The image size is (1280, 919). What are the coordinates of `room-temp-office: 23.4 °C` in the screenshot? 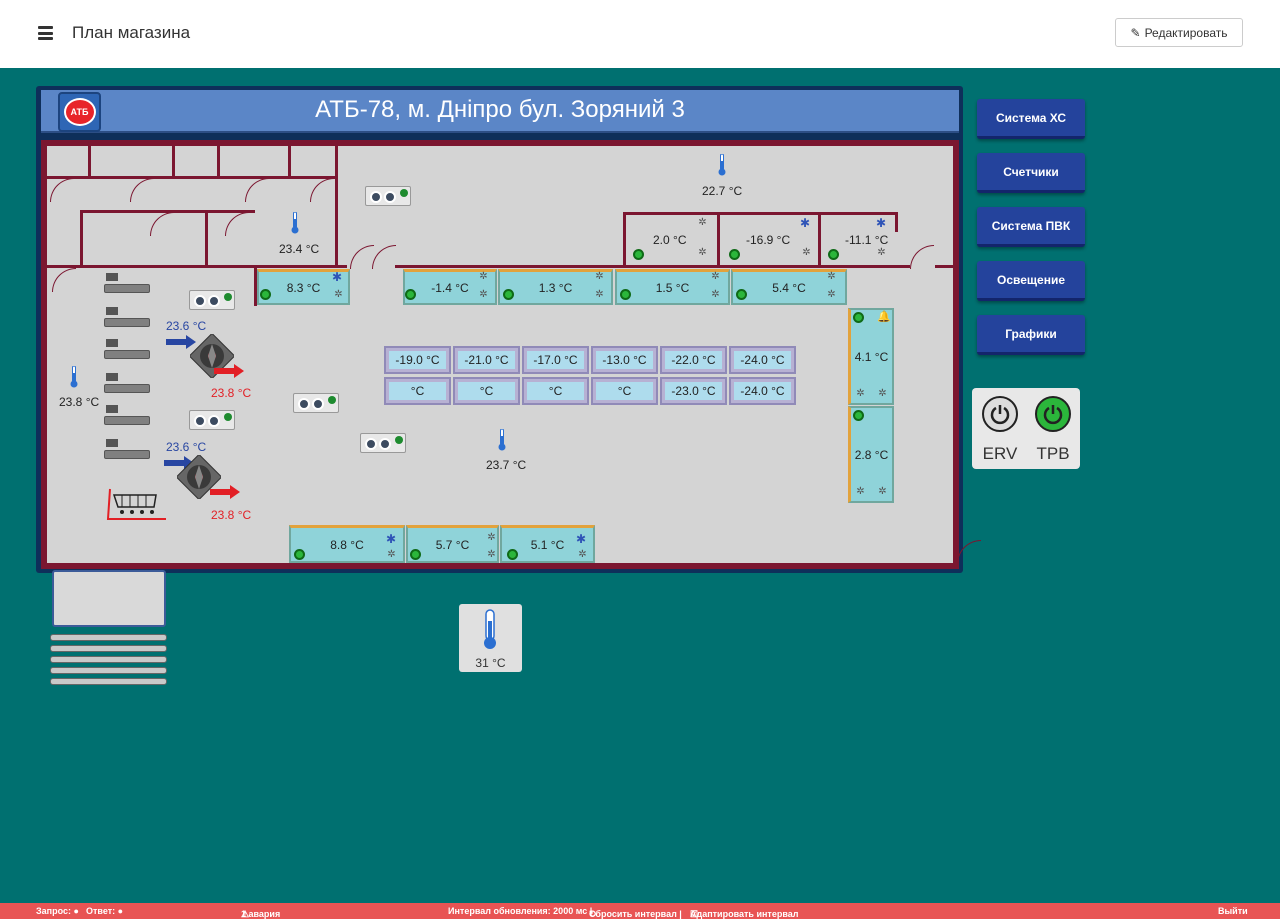 It's located at (299, 249).